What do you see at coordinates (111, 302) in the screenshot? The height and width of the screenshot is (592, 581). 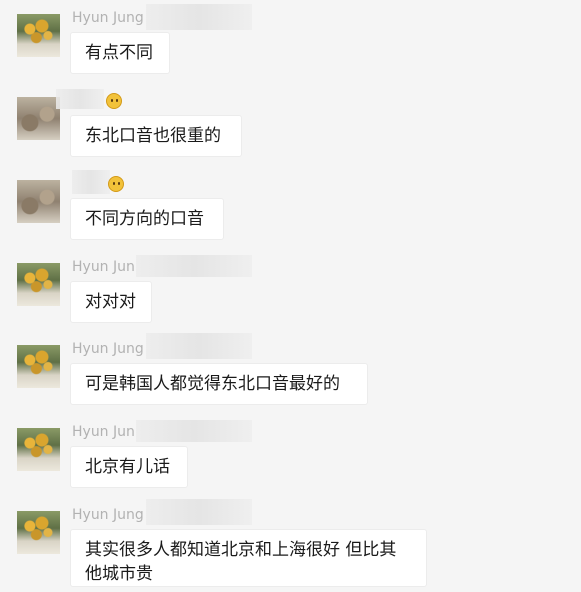 I see `message-bubble: 对对对` at bounding box center [111, 302].